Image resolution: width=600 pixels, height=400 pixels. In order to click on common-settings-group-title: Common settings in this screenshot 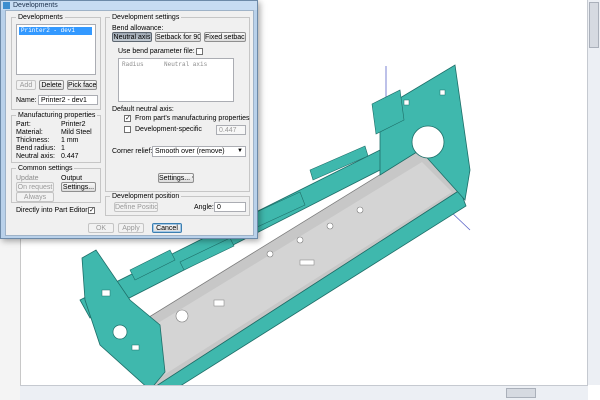, I will do `click(45, 168)`.